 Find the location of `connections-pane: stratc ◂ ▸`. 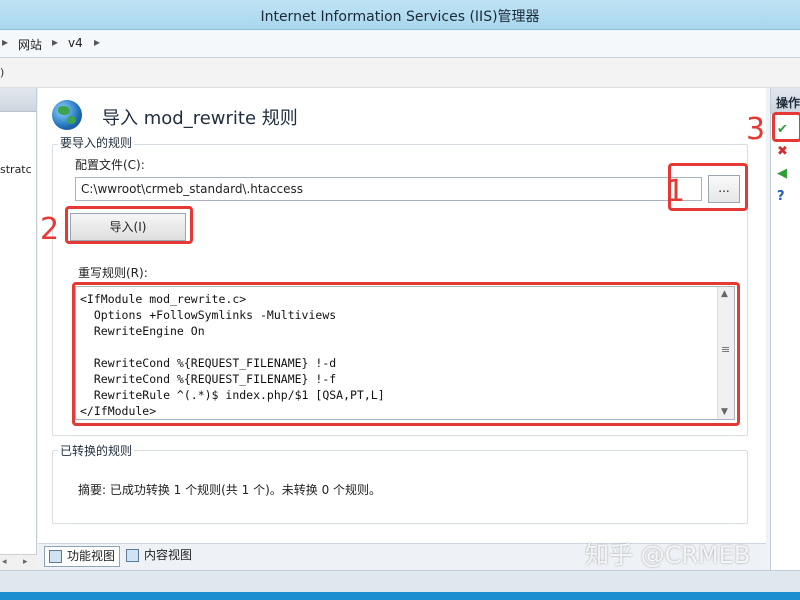

connections-pane: stratc ◂ ▸ is located at coordinates (18, 329).